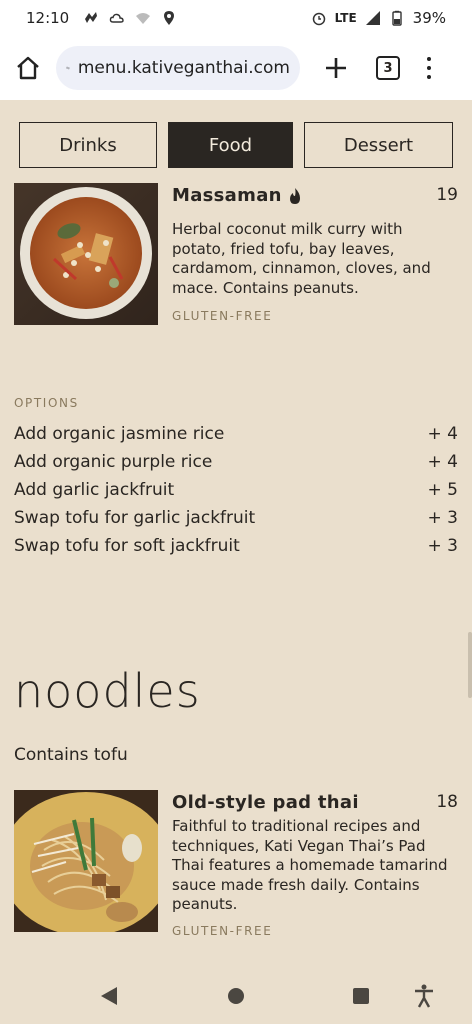 This screenshot has height=1024, width=472. I want to click on tab-dessert: Dessert, so click(378, 145).